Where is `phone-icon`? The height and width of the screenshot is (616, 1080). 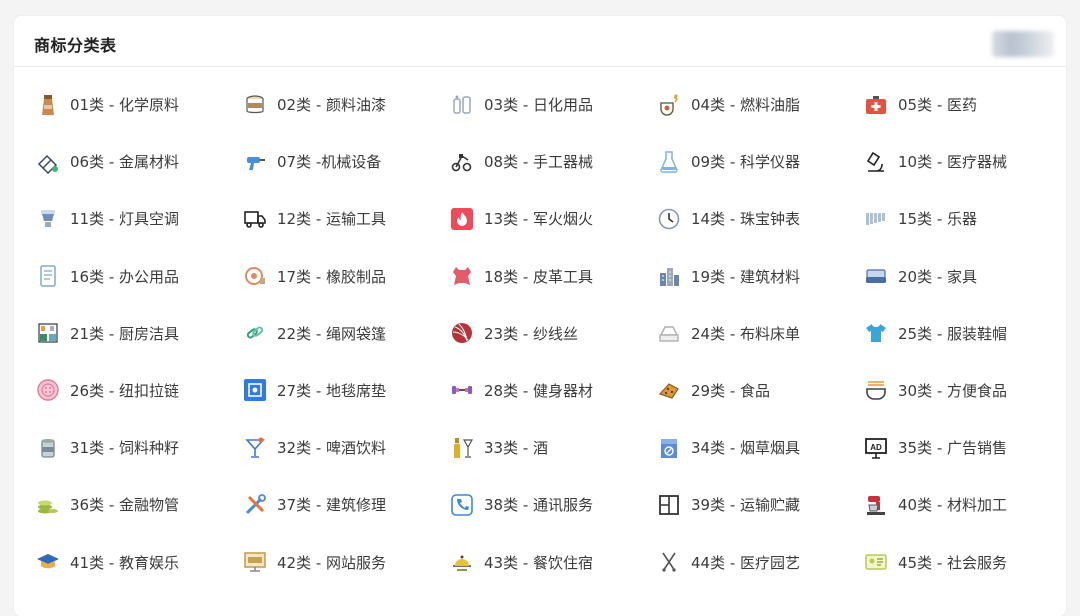 phone-icon is located at coordinates (462, 505).